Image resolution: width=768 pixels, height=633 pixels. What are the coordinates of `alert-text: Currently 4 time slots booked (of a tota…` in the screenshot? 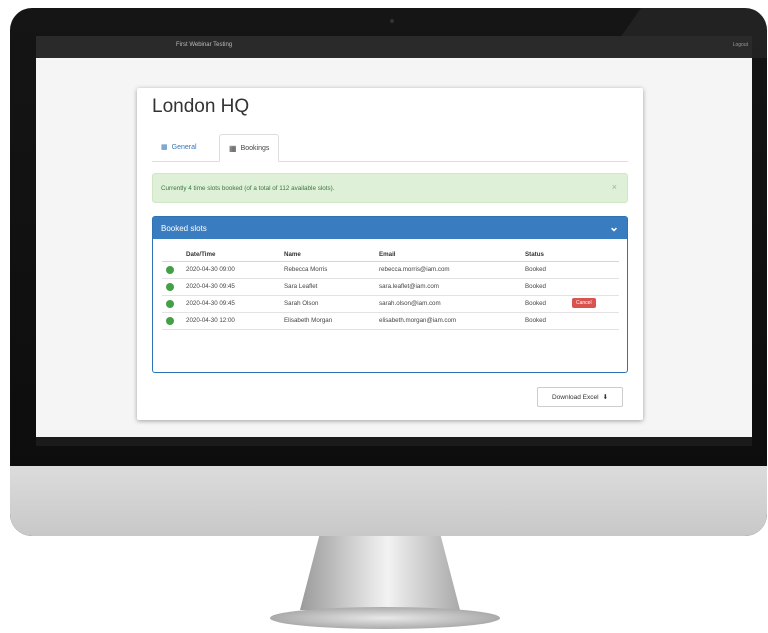 It's located at (248, 188).